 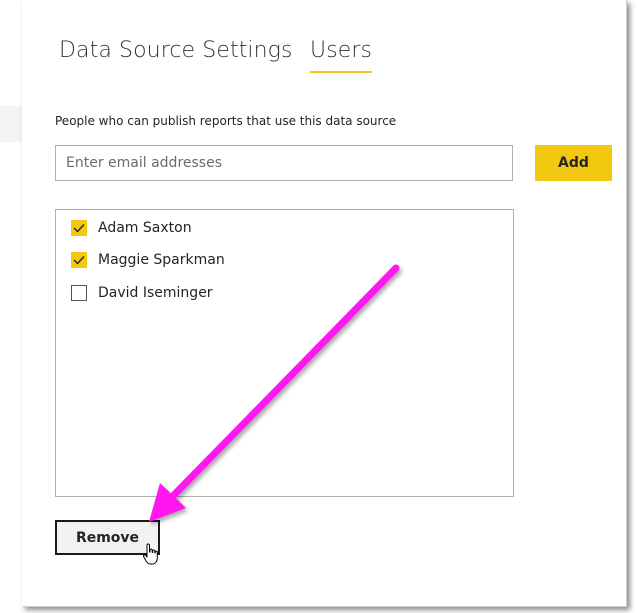 What do you see at coordinates (107, 537) in the screenshot?
I see `remove-user-button: Remove` at bounding box center [107, 537].